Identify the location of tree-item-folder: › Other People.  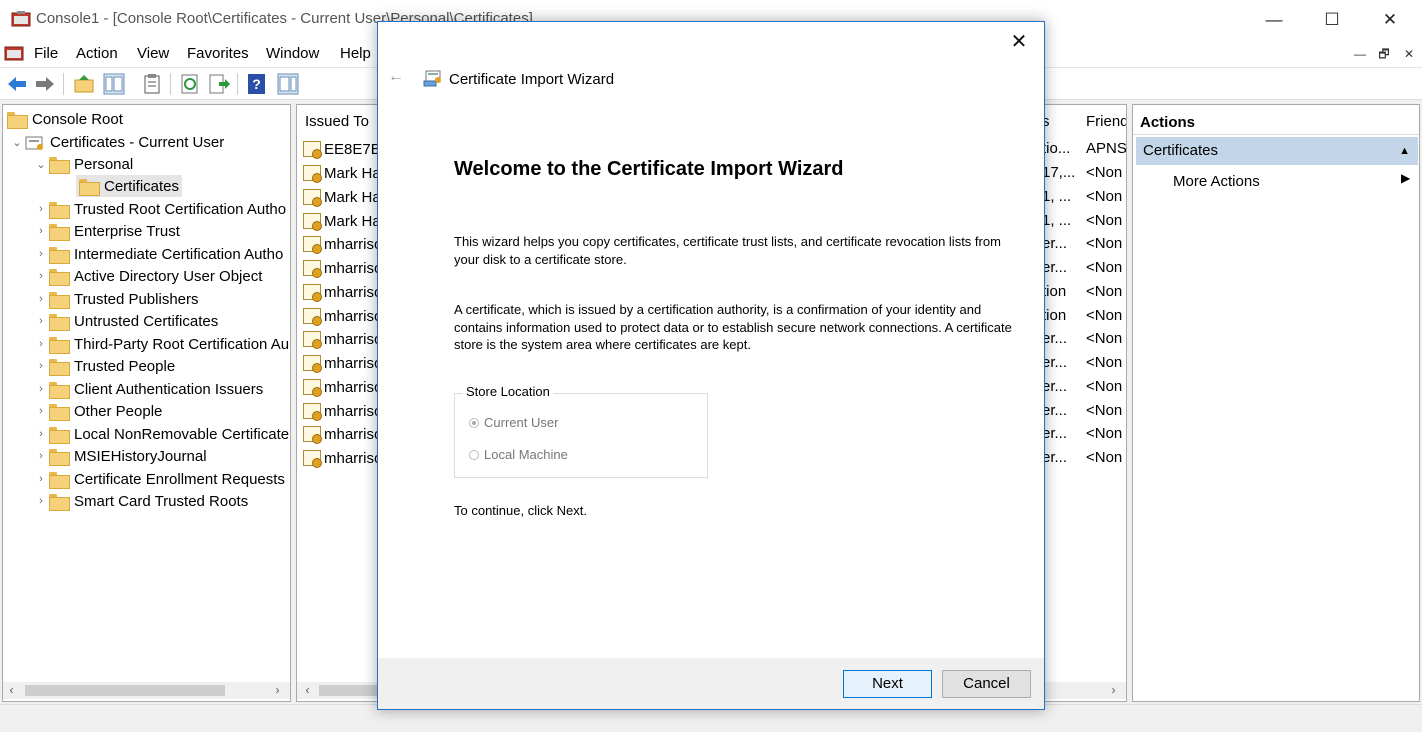
(97, 411).